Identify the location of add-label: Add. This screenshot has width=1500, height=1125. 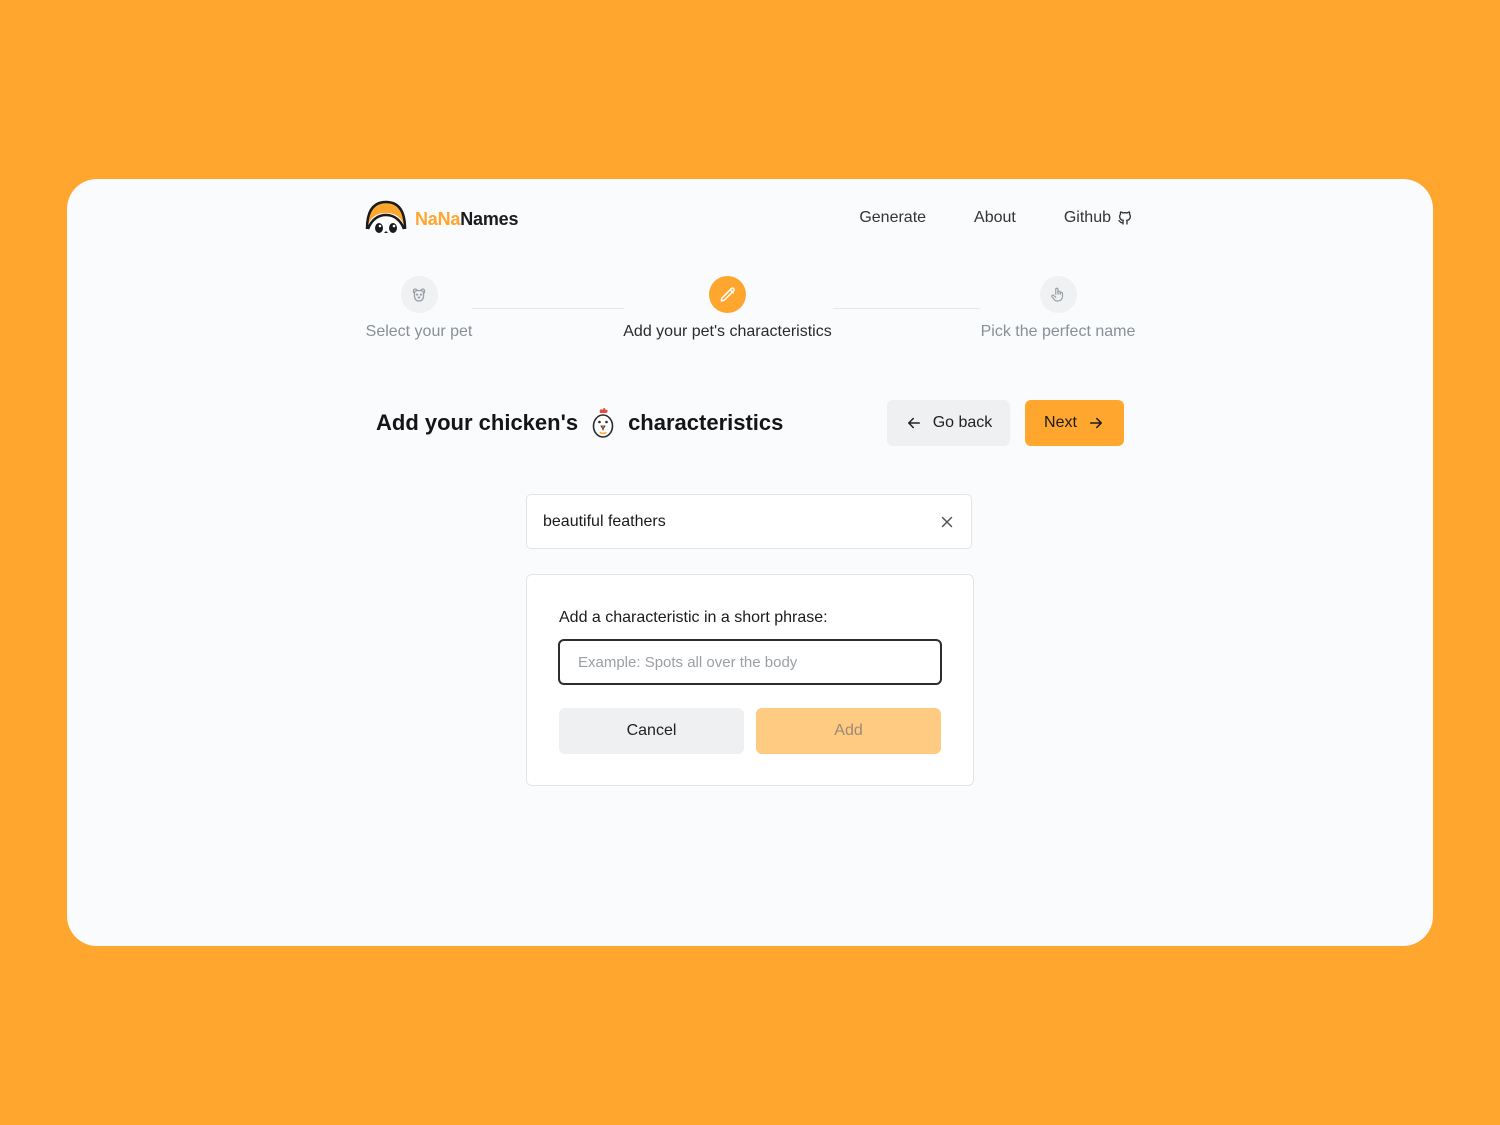
(848, 730).